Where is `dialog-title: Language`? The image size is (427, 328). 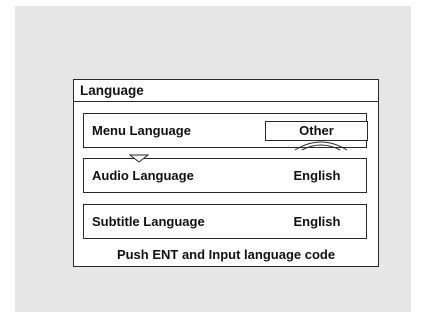 dialog-title: Language is located at coordinates (226, 91).